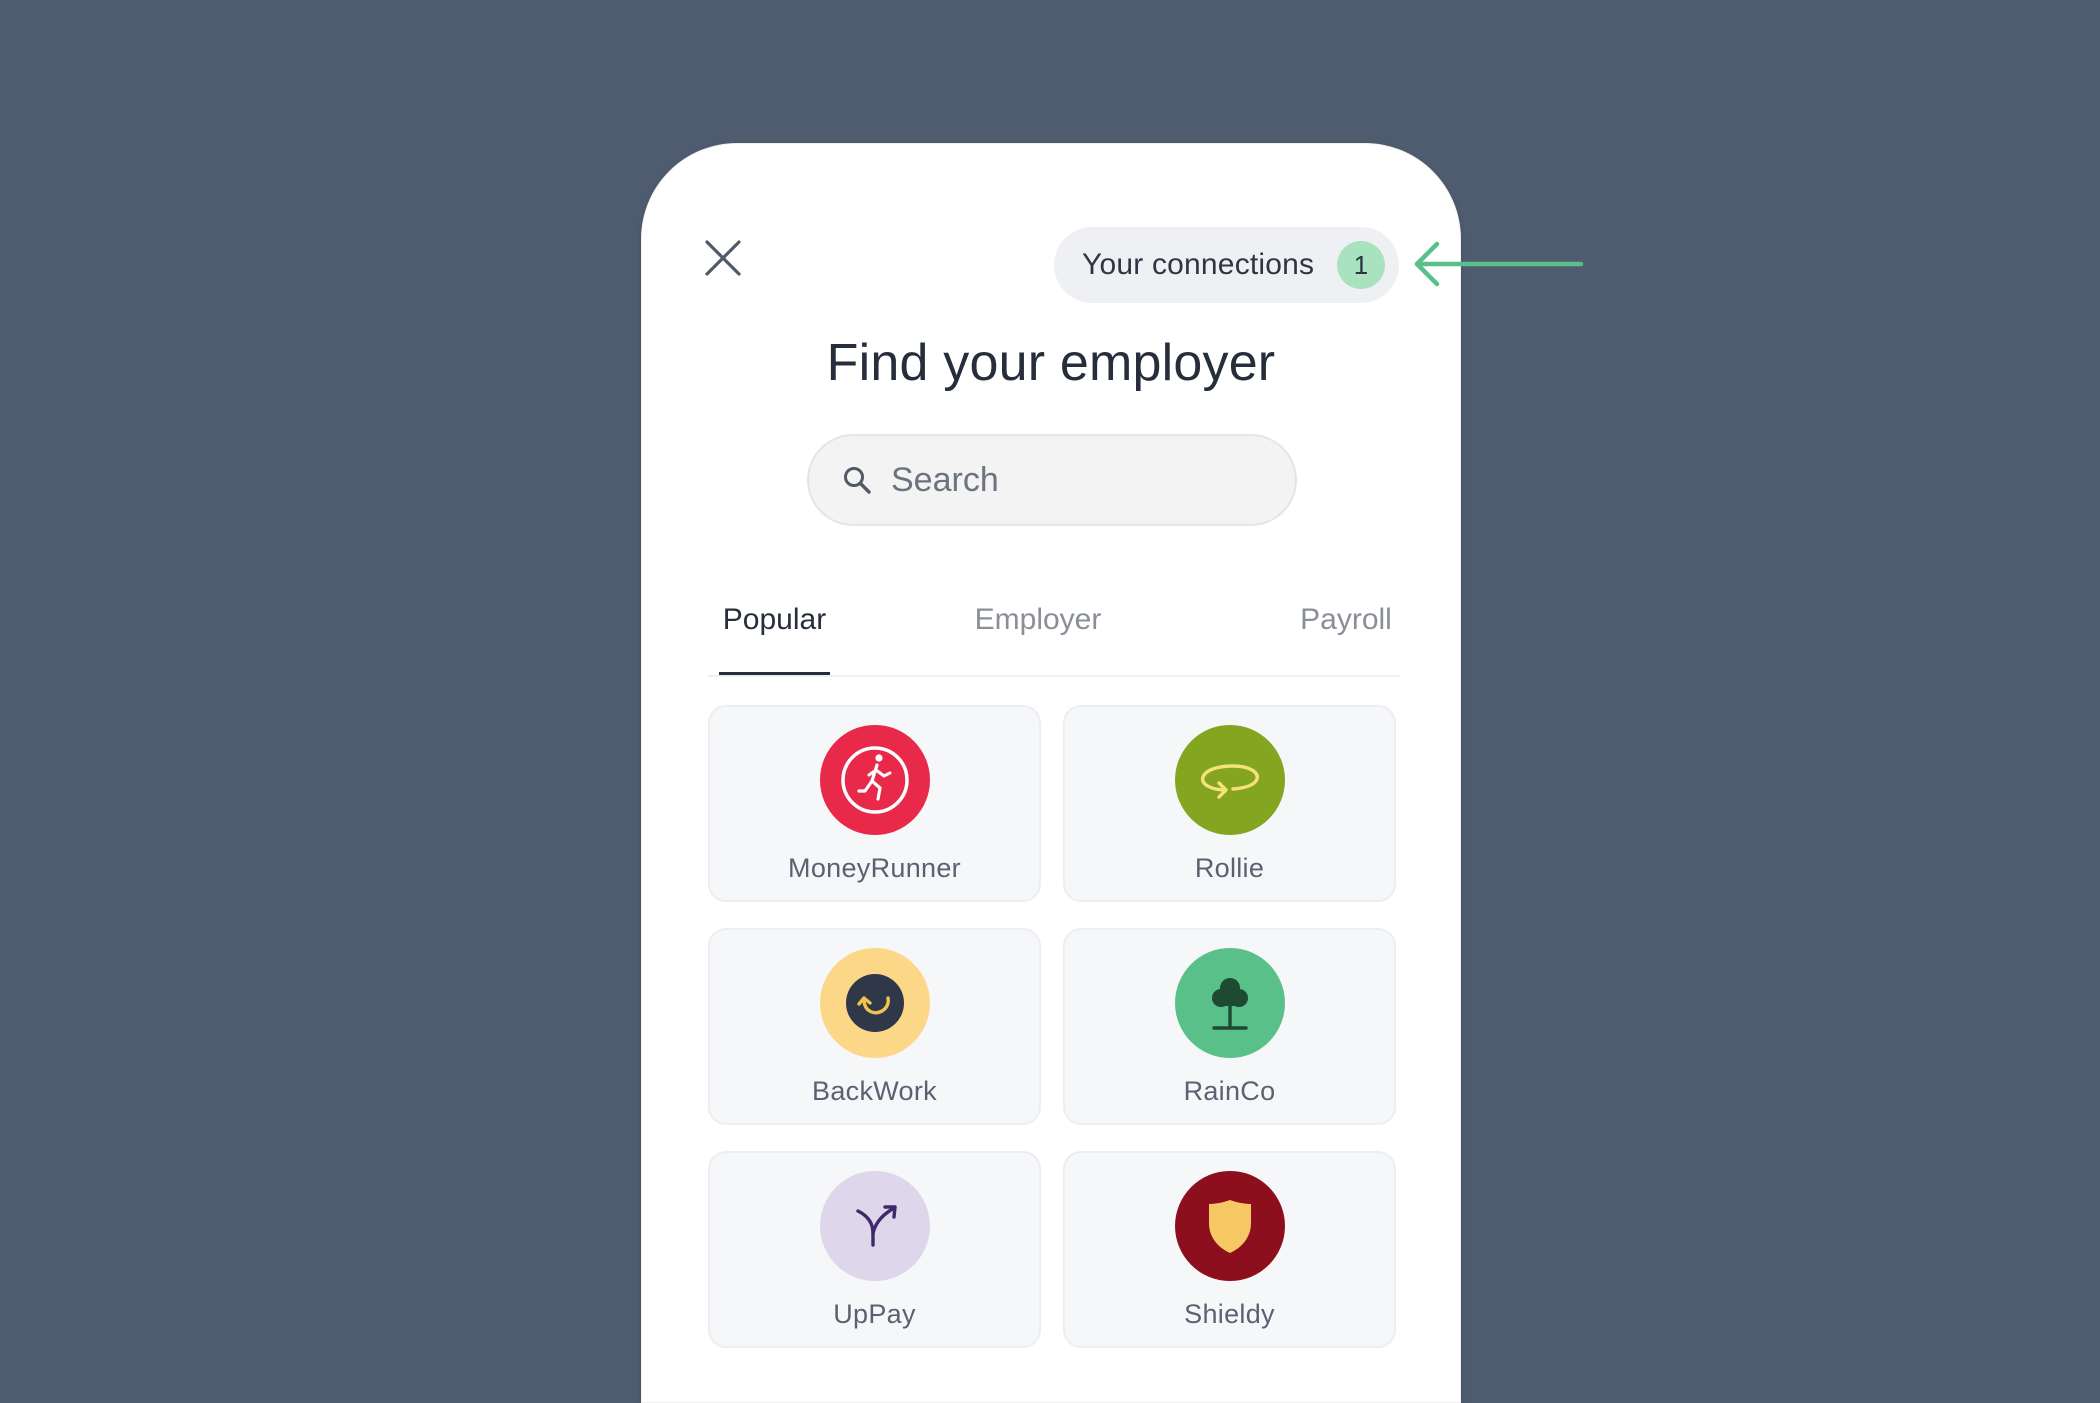  I want to click on shieldy-logo, so click(1230, 1226).